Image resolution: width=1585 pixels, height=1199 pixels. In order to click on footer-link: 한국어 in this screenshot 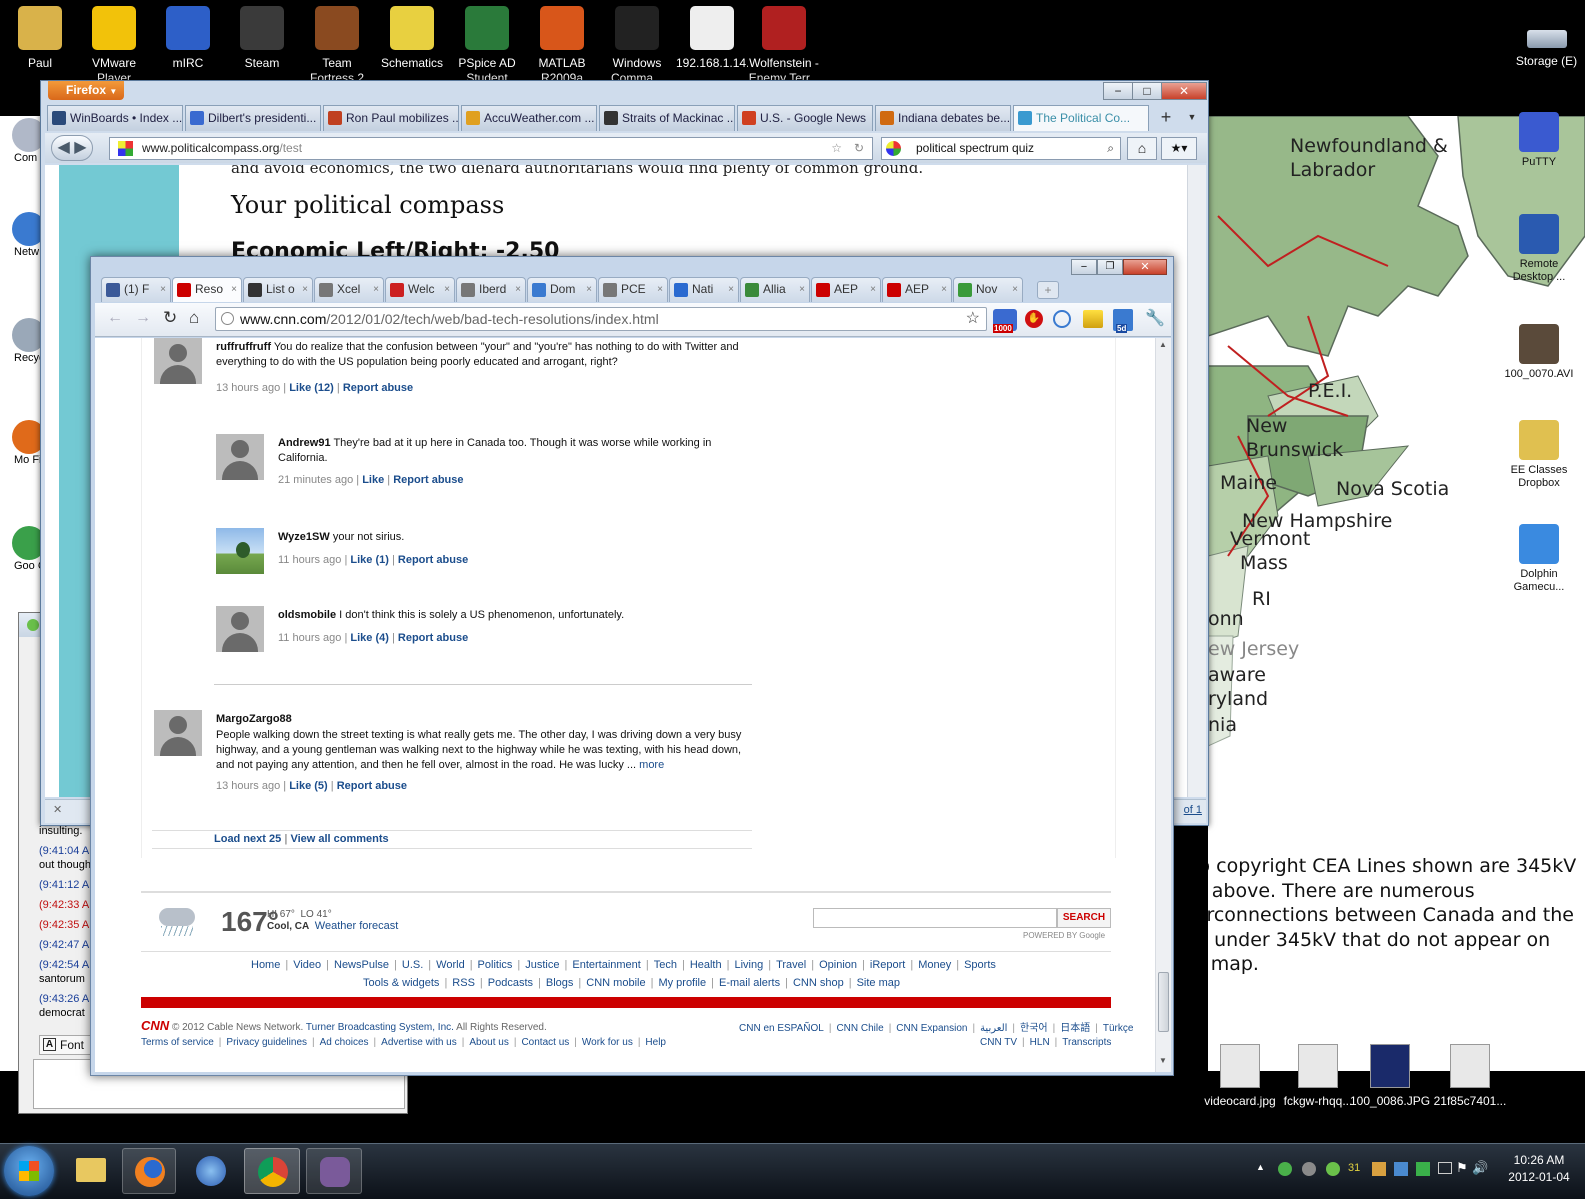, I will do `click(1034, 1028)`.